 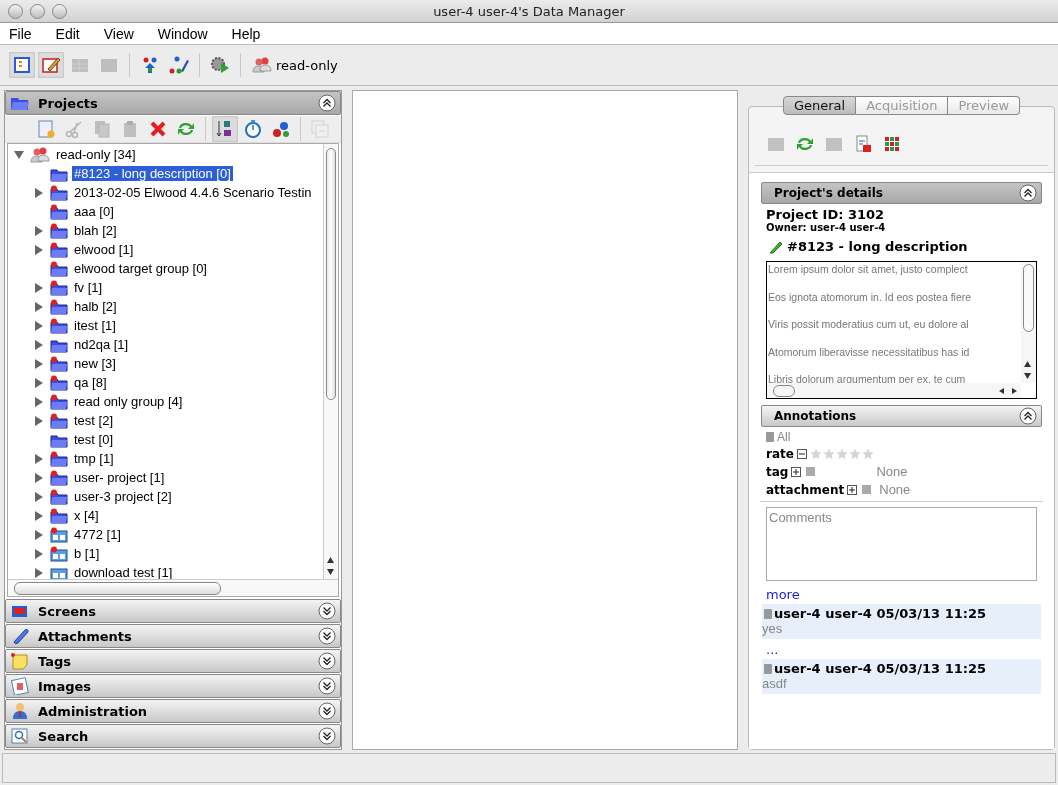 I want to click on section-header: Projects, so click(x=173, y=103).